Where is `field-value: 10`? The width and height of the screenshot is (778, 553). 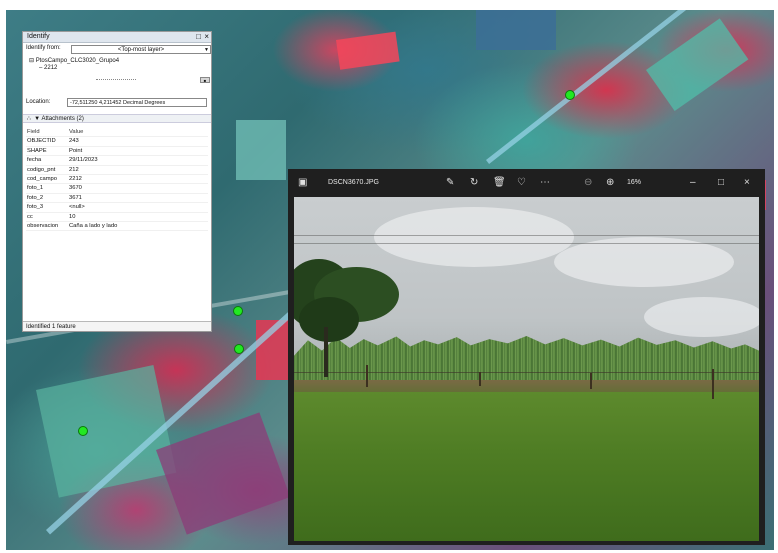
field-value: 10 is located at coordinates (72, 216).